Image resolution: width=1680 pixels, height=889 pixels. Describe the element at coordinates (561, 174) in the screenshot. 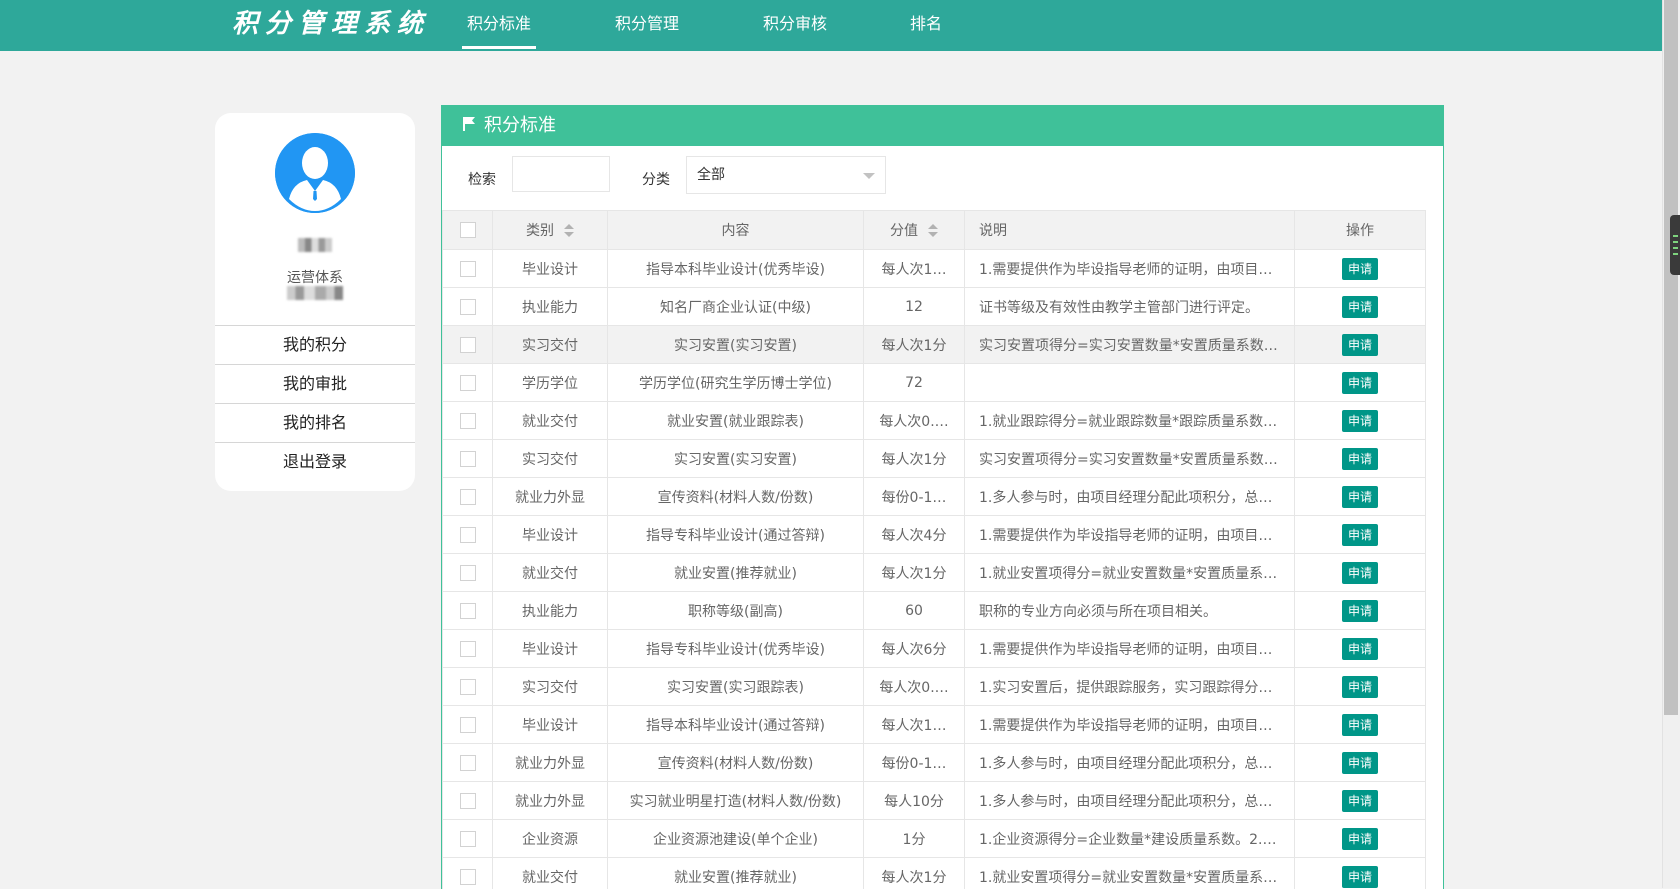

I see `search-input` at that location.